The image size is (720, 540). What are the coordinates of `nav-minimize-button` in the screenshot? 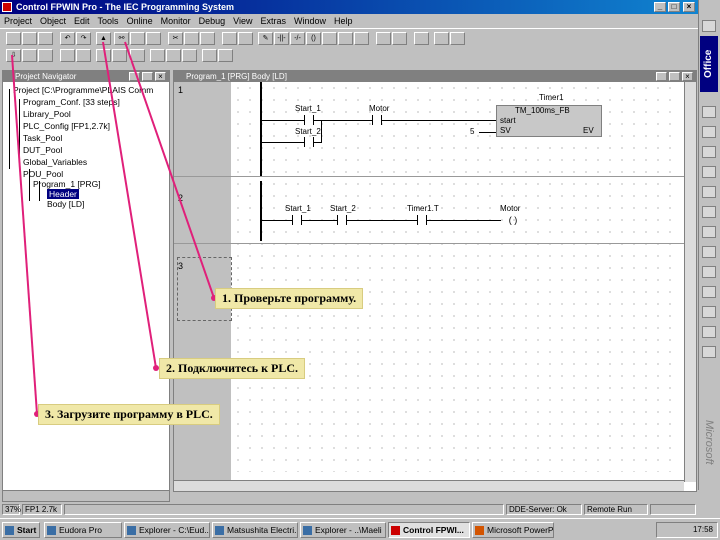 It's located at (134, 76).